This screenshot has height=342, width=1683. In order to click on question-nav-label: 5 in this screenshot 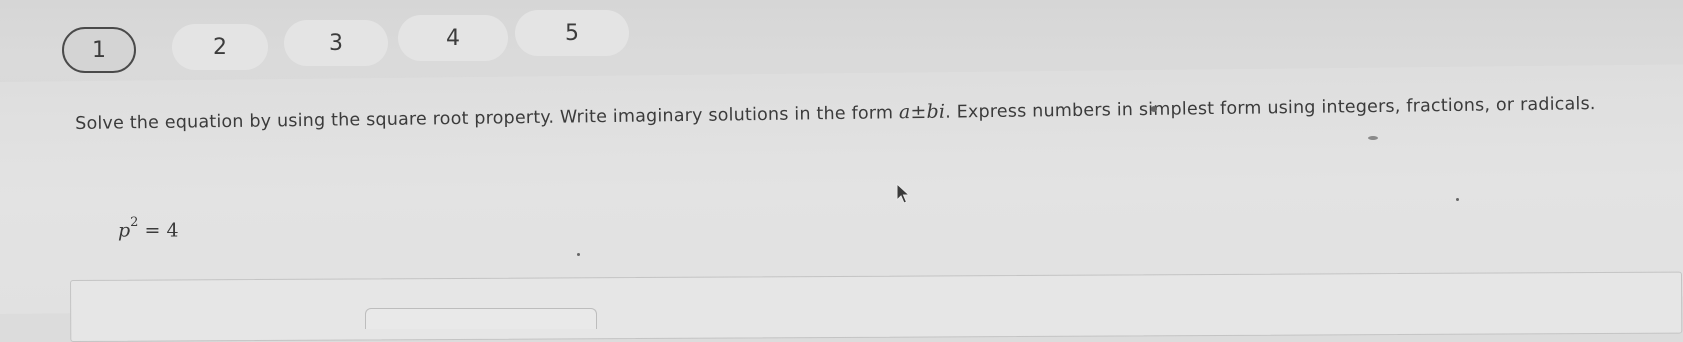, I will do `click(572, 33)`.